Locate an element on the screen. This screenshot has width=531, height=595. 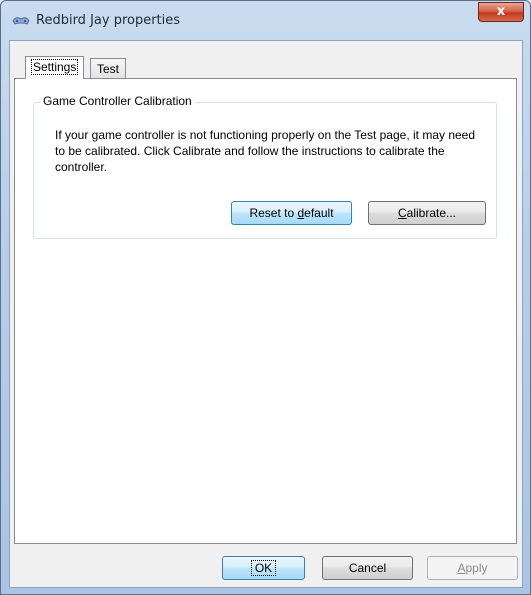
cancel-label: Cancel is located at coordinates (367, 568).